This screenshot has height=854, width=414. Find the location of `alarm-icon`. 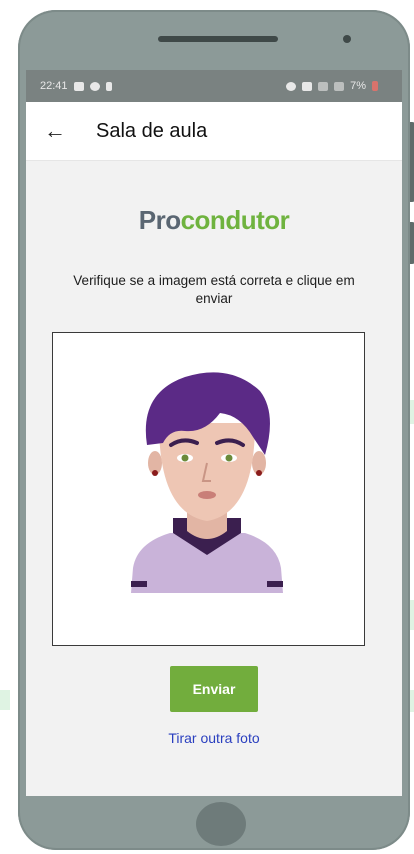

alarm-icon is located at coordinates (291, 86).